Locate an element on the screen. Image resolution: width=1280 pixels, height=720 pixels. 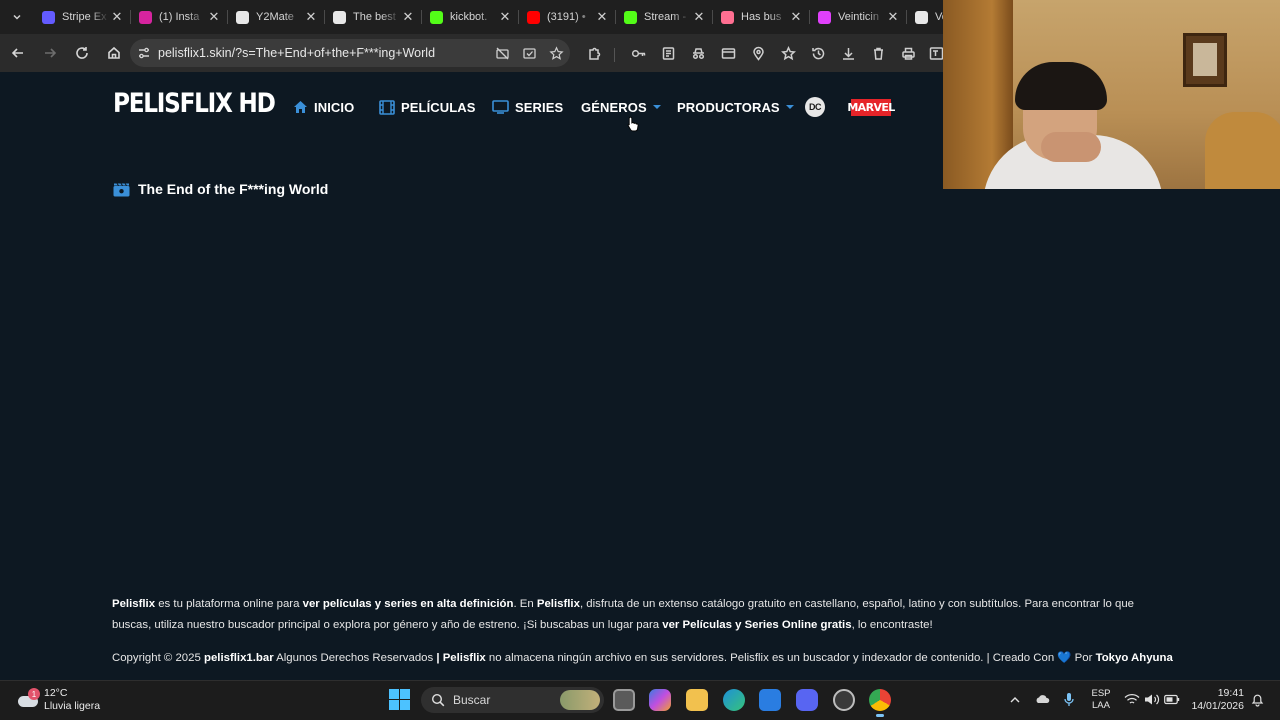
reload-button is located at coordinates (82, 53).